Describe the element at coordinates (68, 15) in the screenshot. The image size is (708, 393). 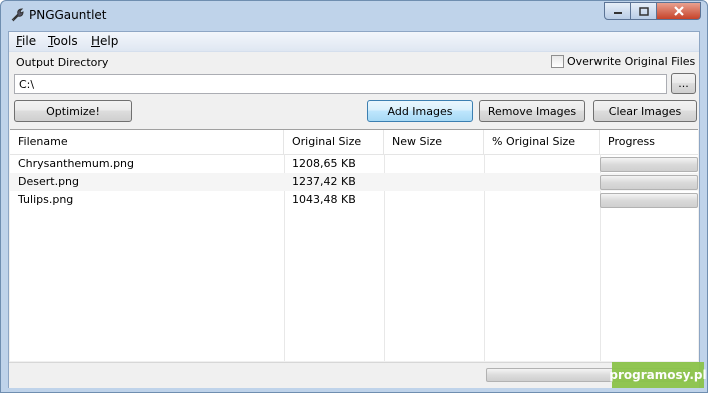
I see `window-title: PNGGauntlet` at that location.